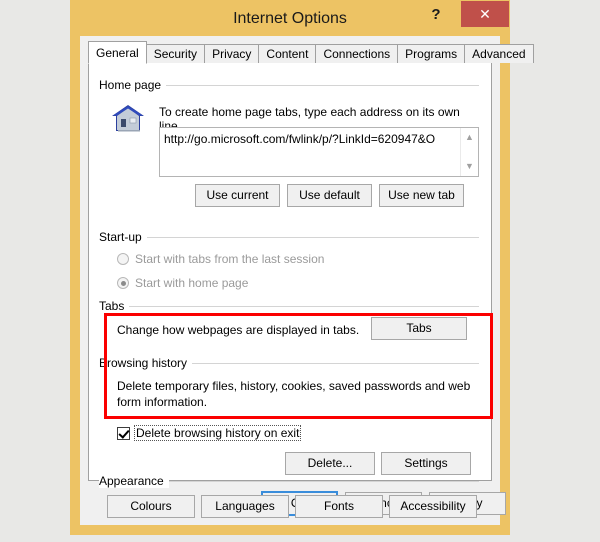 The image size is (600, 542). I want to click on colours-button: Colours, so click(151, 506).